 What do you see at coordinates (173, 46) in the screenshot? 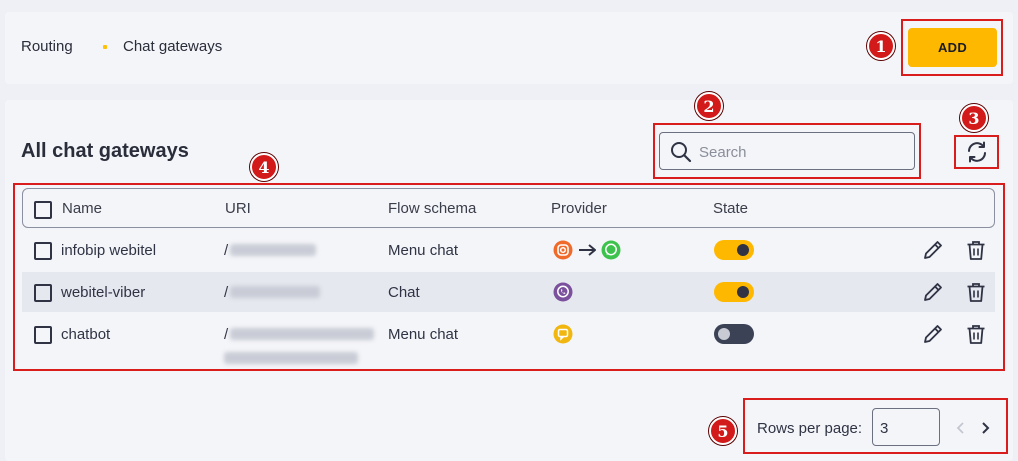
I see `breadcrumb-chat-gateways: Chat gateways` at bounding box center [173, 46].